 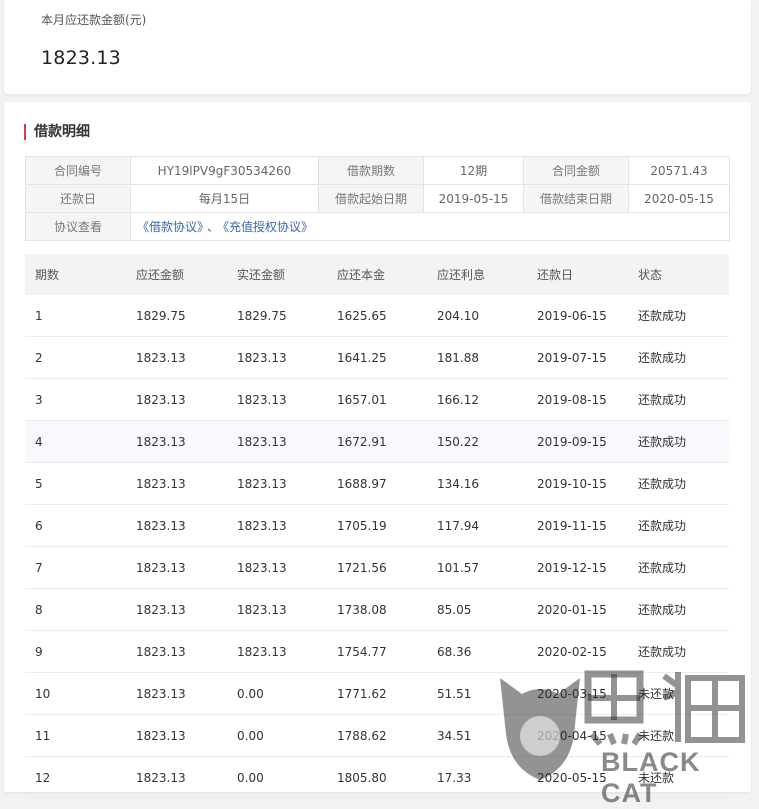 What do you see at coordinates (377, 735) in the screenshot?
I see `cell-principal: 1788.62` at bounding box center [377, 735].